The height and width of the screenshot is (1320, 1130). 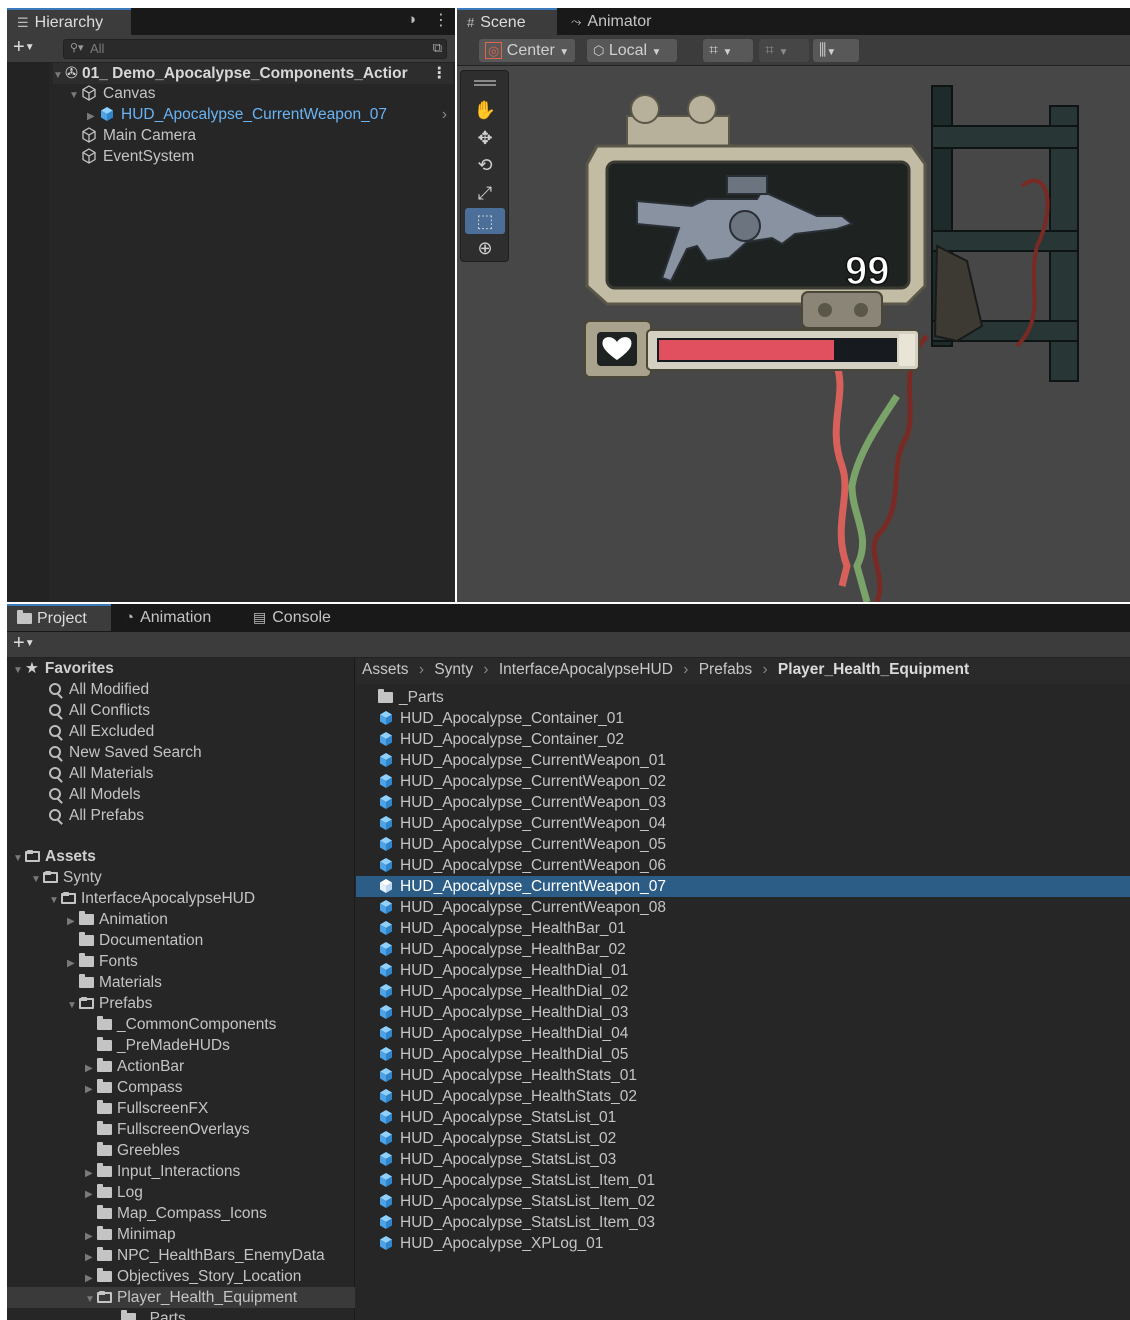 I want to click on hierarchy-item-event-system: EventSystem, so click(x=137, y=156).